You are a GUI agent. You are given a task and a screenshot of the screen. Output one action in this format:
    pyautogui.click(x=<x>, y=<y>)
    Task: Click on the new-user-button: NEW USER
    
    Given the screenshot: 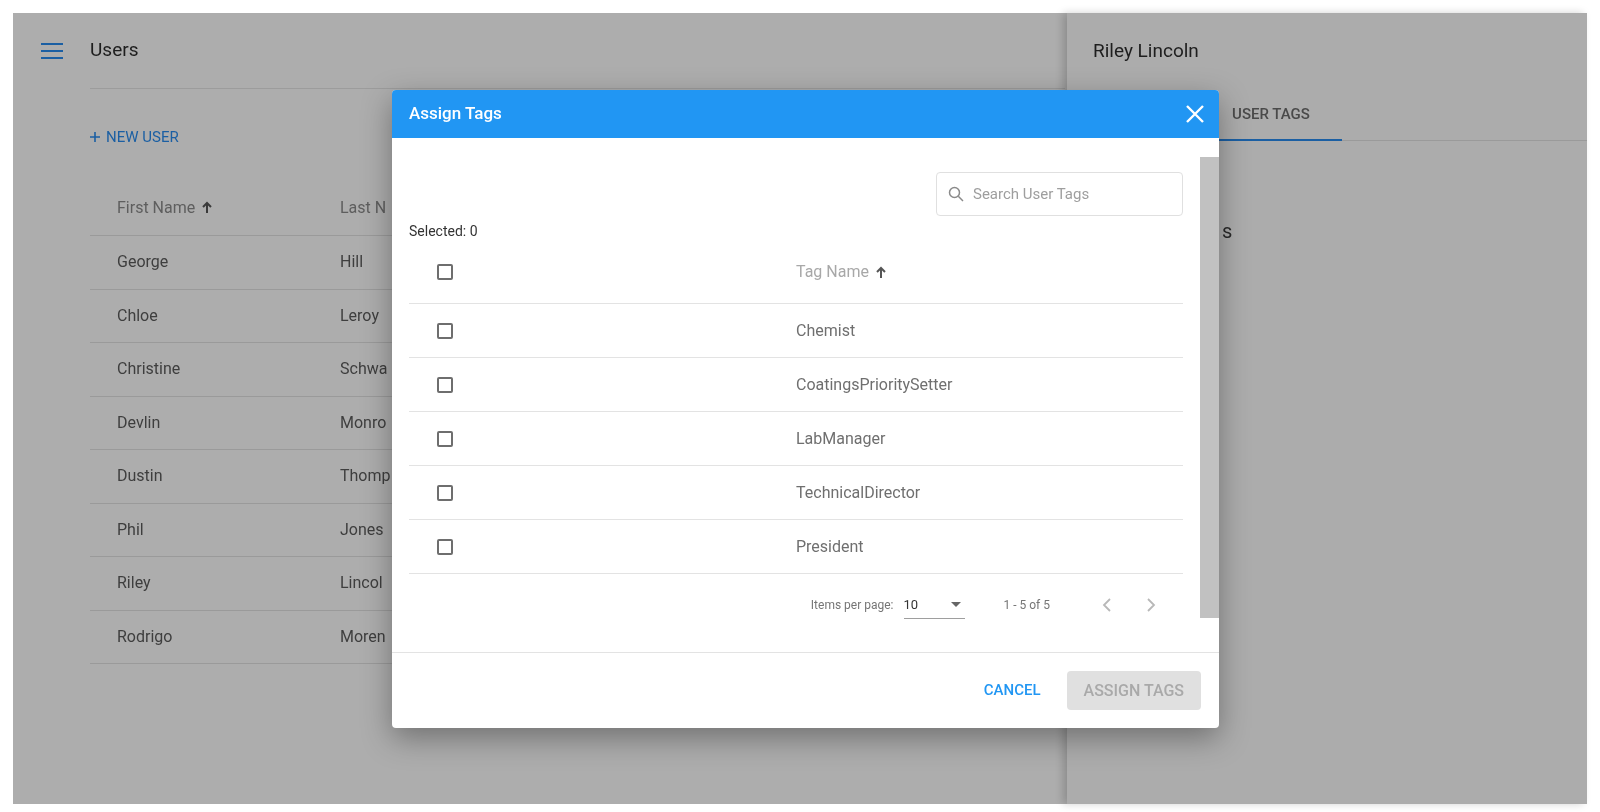 What is the action you would take?
    pyautogui.click(x=134, y=137)
    